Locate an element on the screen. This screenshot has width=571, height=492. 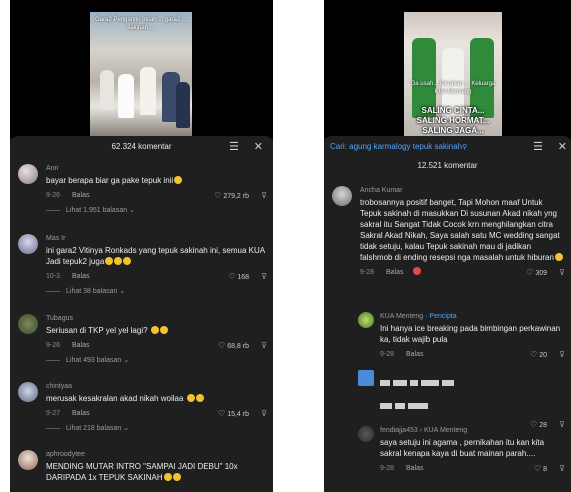
comments-header: 62.324 komentar ☰ ✕ is located at coordinates (141, 147).